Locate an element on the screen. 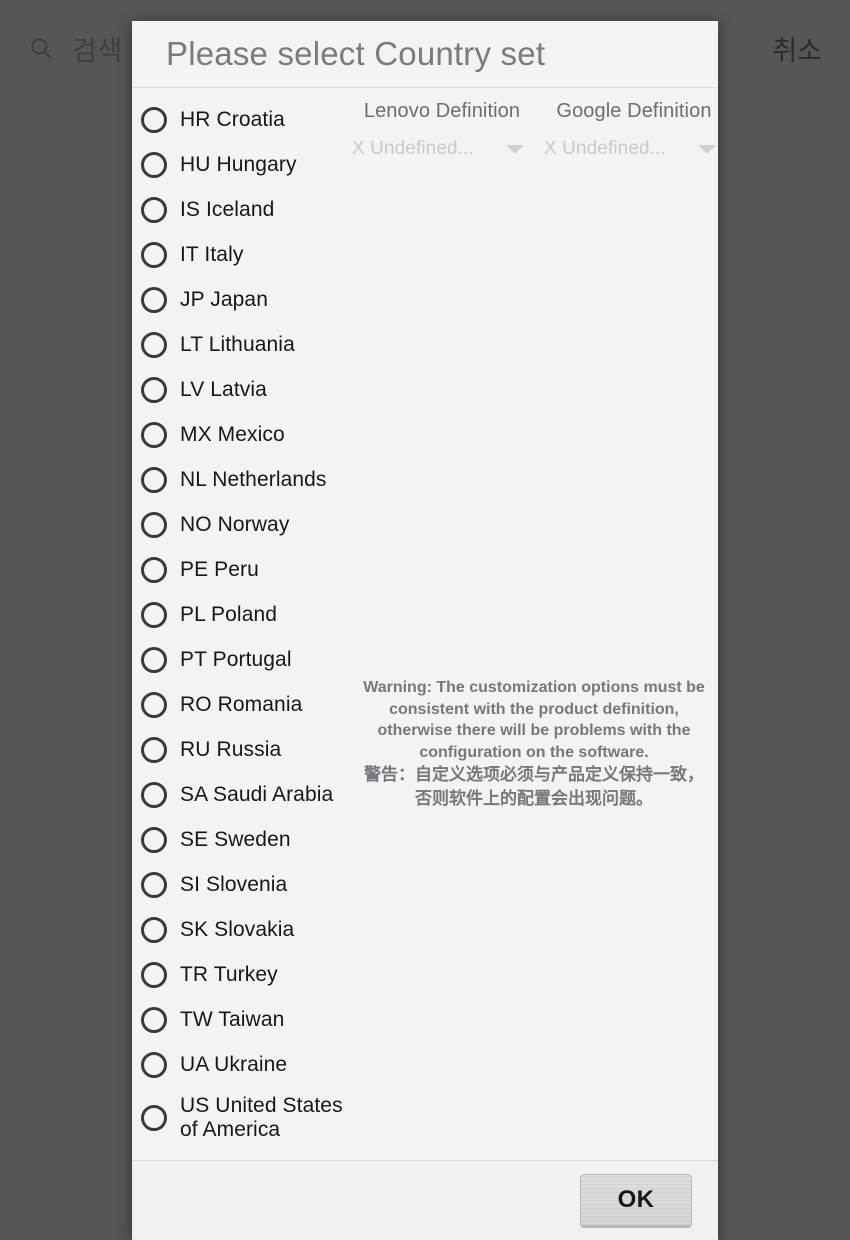  definition-title: Lenovo Definition is located at coordinates (442, 111).